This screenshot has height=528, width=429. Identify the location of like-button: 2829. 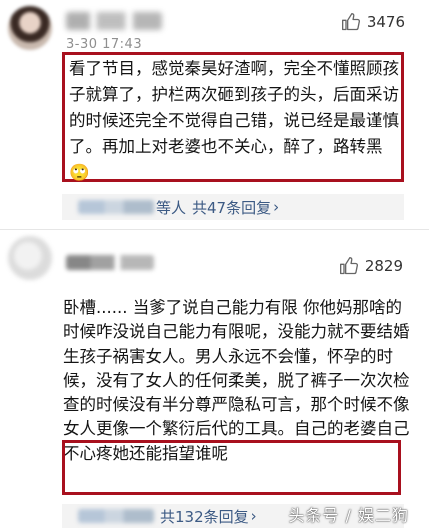
(371, 266).